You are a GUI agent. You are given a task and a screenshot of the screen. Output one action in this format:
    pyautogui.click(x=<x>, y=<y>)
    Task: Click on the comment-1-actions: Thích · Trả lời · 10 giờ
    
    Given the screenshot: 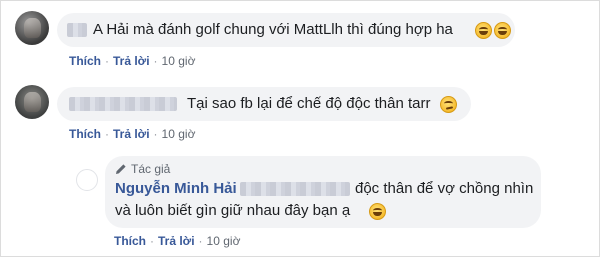 What is the action you would take?
    pyautogui.click(x=132, y=61)
    